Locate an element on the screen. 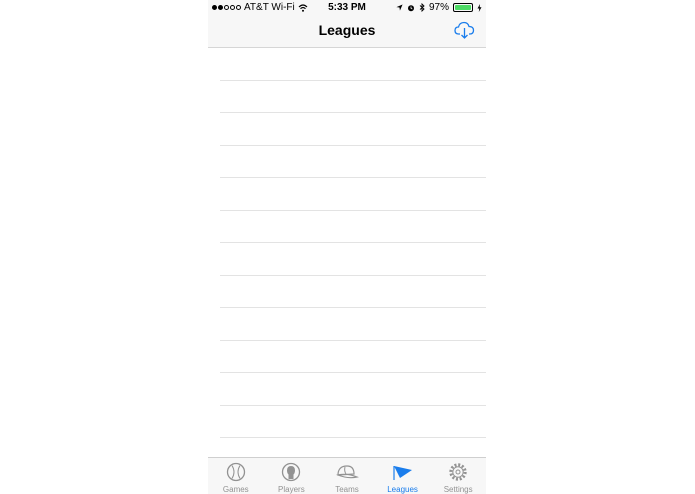 Image resolution: width=695 pixels, height=494 pixels. status-bar: AT&T Wi-Fi 5:33 PM 97% is located at coordinates (347, 7).